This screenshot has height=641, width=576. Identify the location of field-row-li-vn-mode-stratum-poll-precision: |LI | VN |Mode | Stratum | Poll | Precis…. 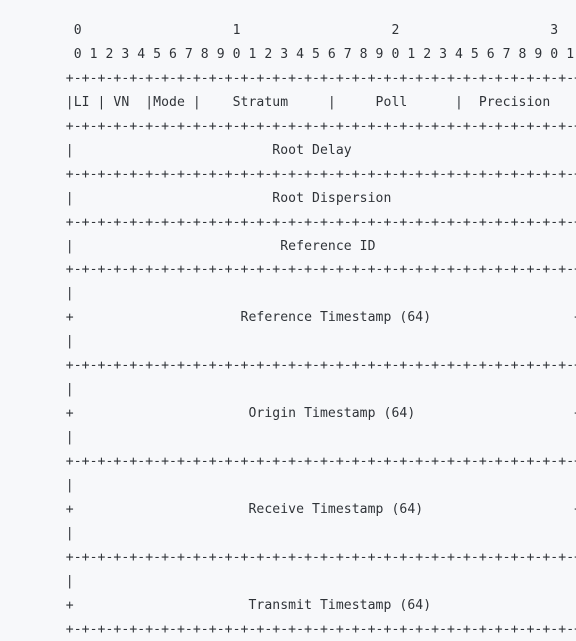
(305, 102).